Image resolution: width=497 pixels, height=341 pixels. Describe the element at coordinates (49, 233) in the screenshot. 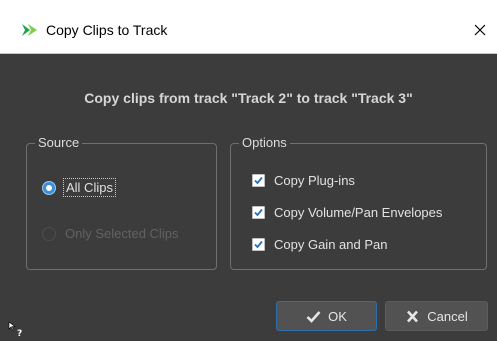

I see `radio-button-disabled` at that location.